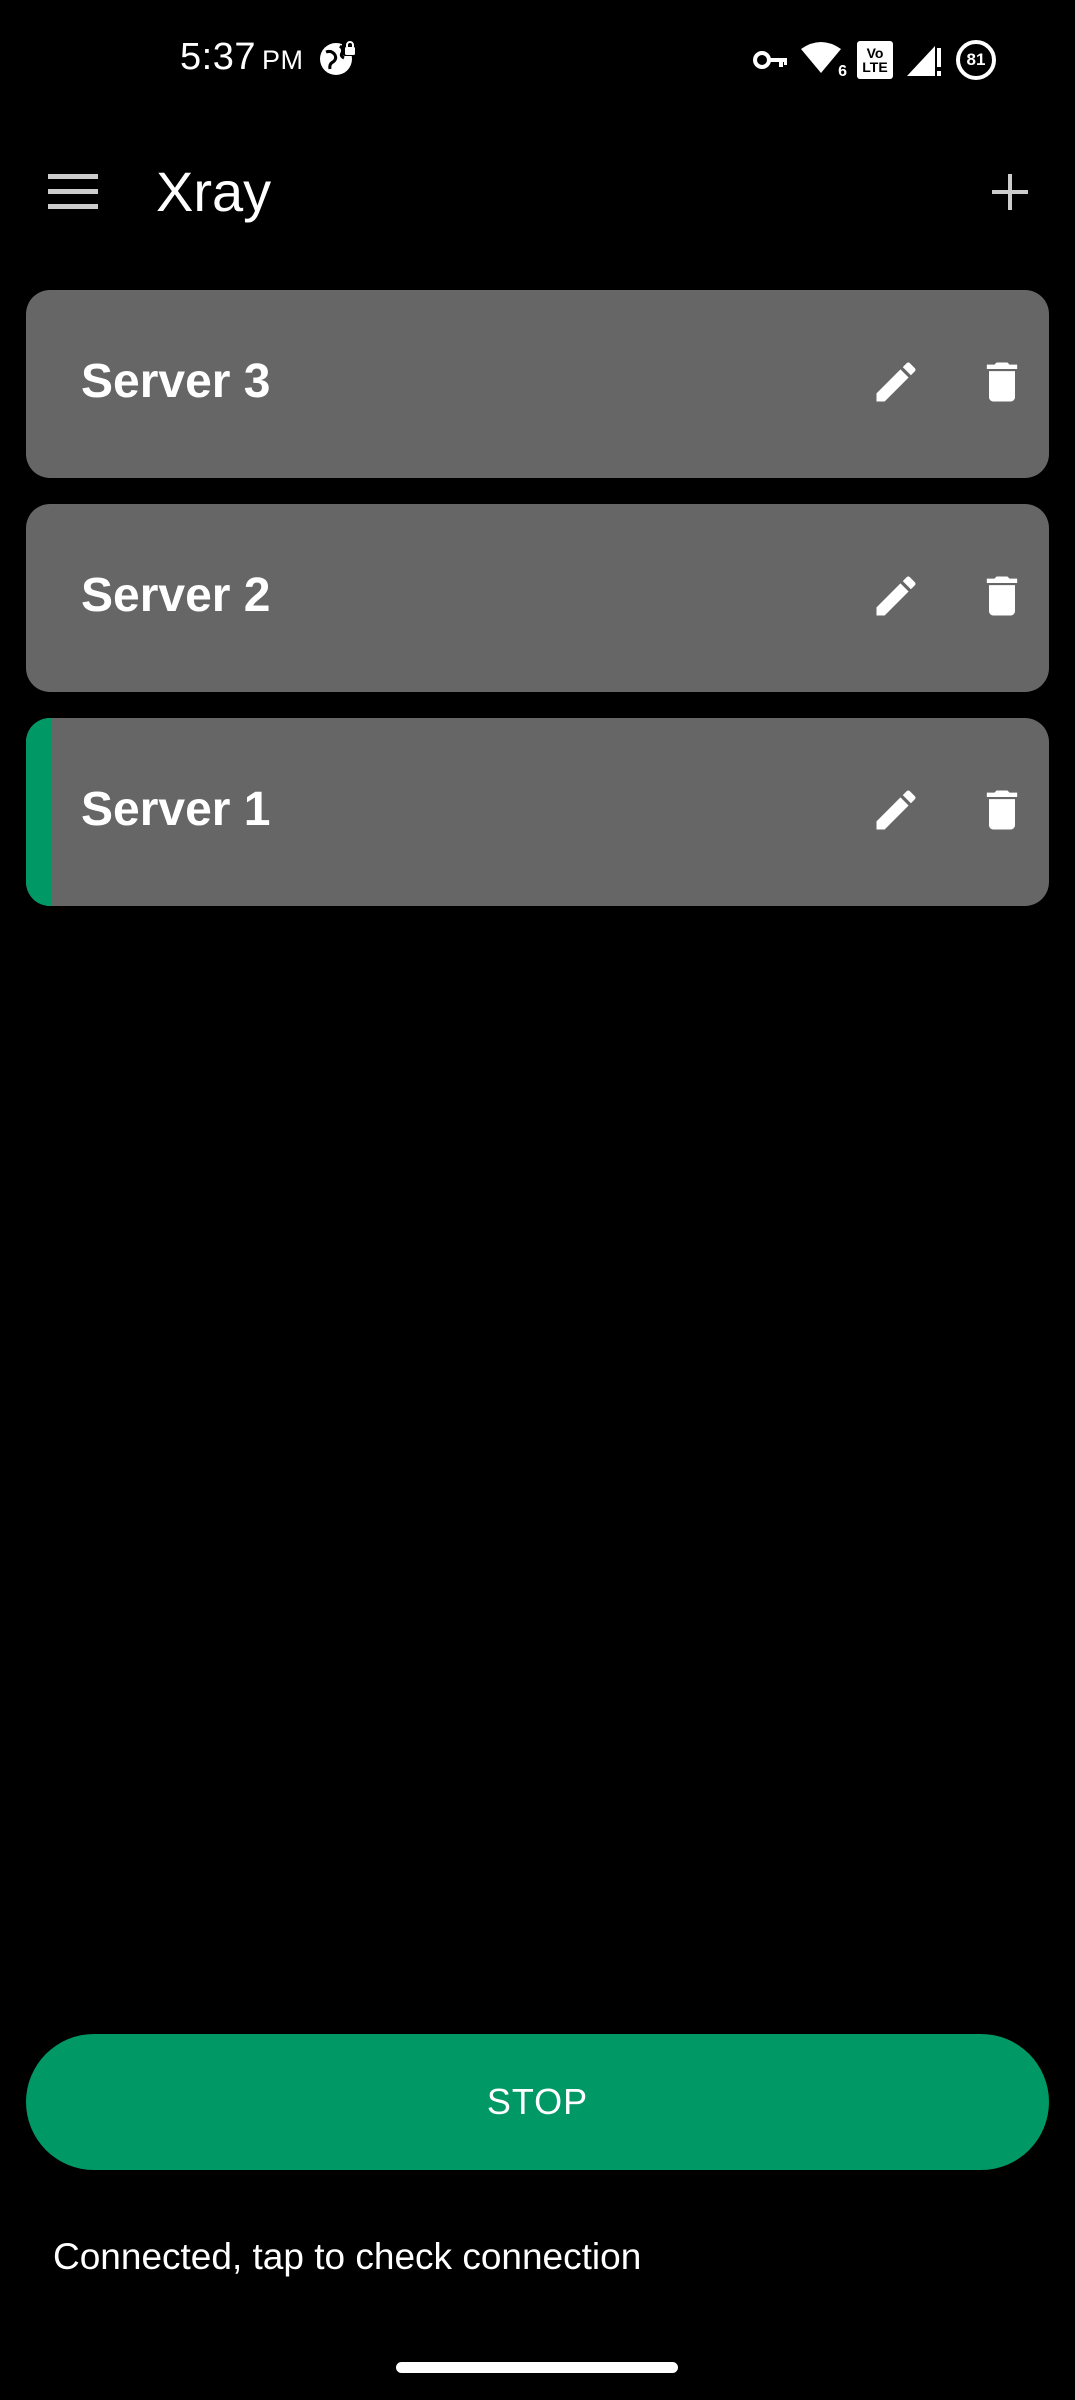  Describe the element at coordinates (537, 598) in the screenshot. I see `server-card: Server 2` at that location.